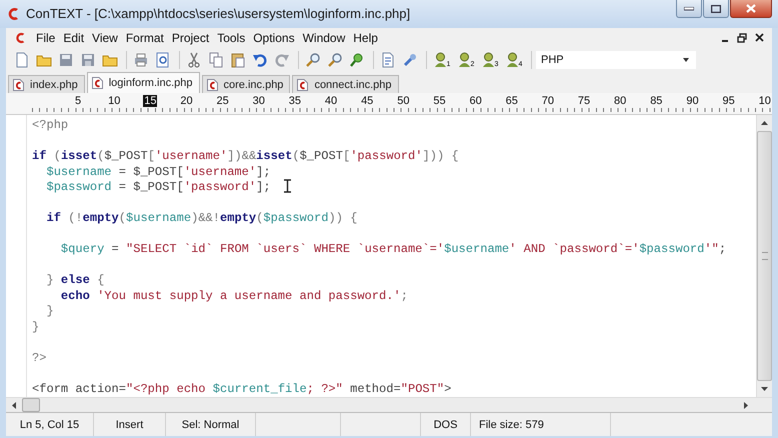 The image size is (778, 438). Describe the element at coordinates (728, 101) in the screenshot. I see `ruler-number: 95` at that location.